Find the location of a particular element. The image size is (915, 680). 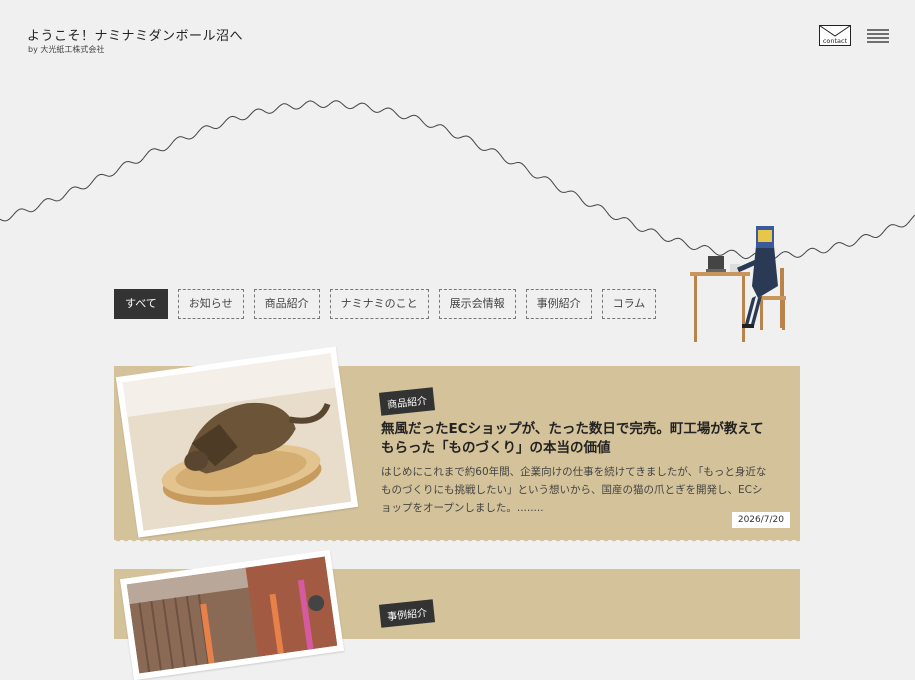

tab-case-studies: 事例紹介 is located at coordinates (558, 304).